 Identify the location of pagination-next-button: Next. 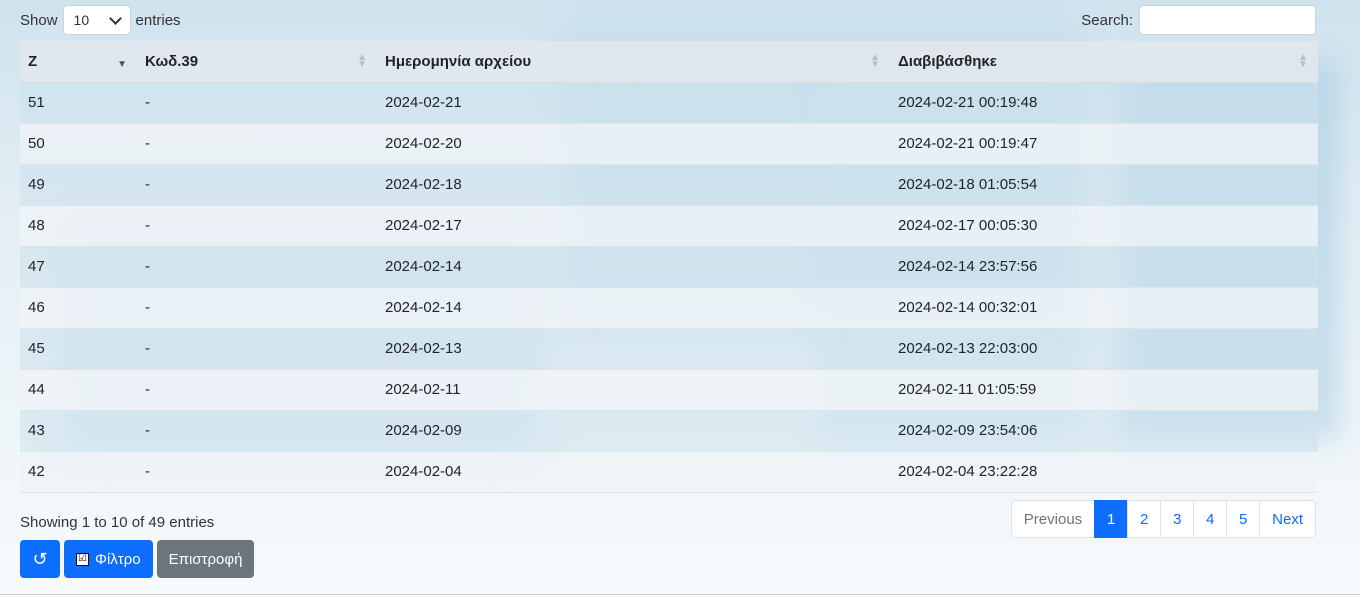
(1287, 519).